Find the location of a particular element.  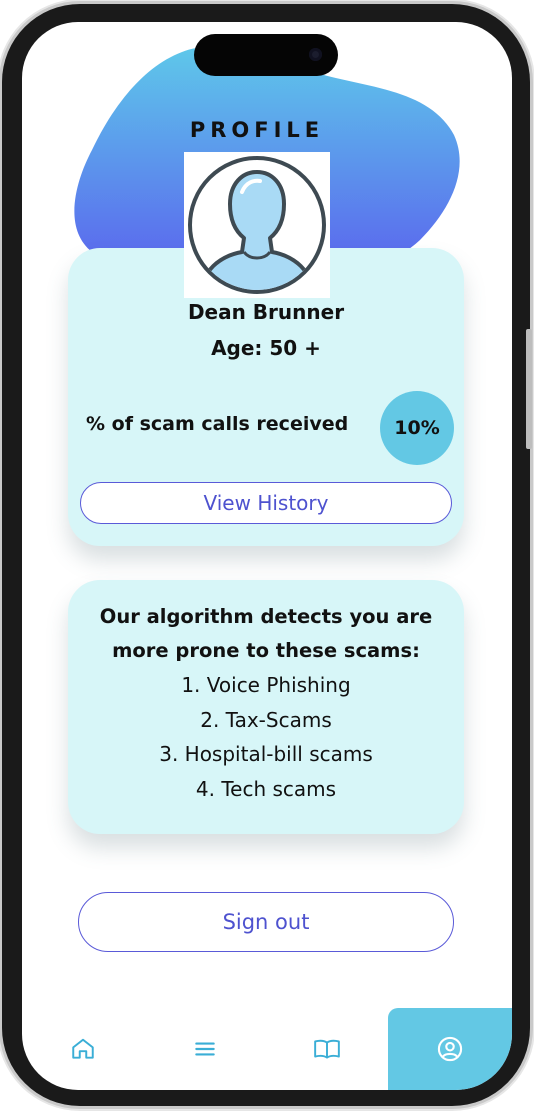

list-item: 4. Tech scams is located at coordinates (266, 788).